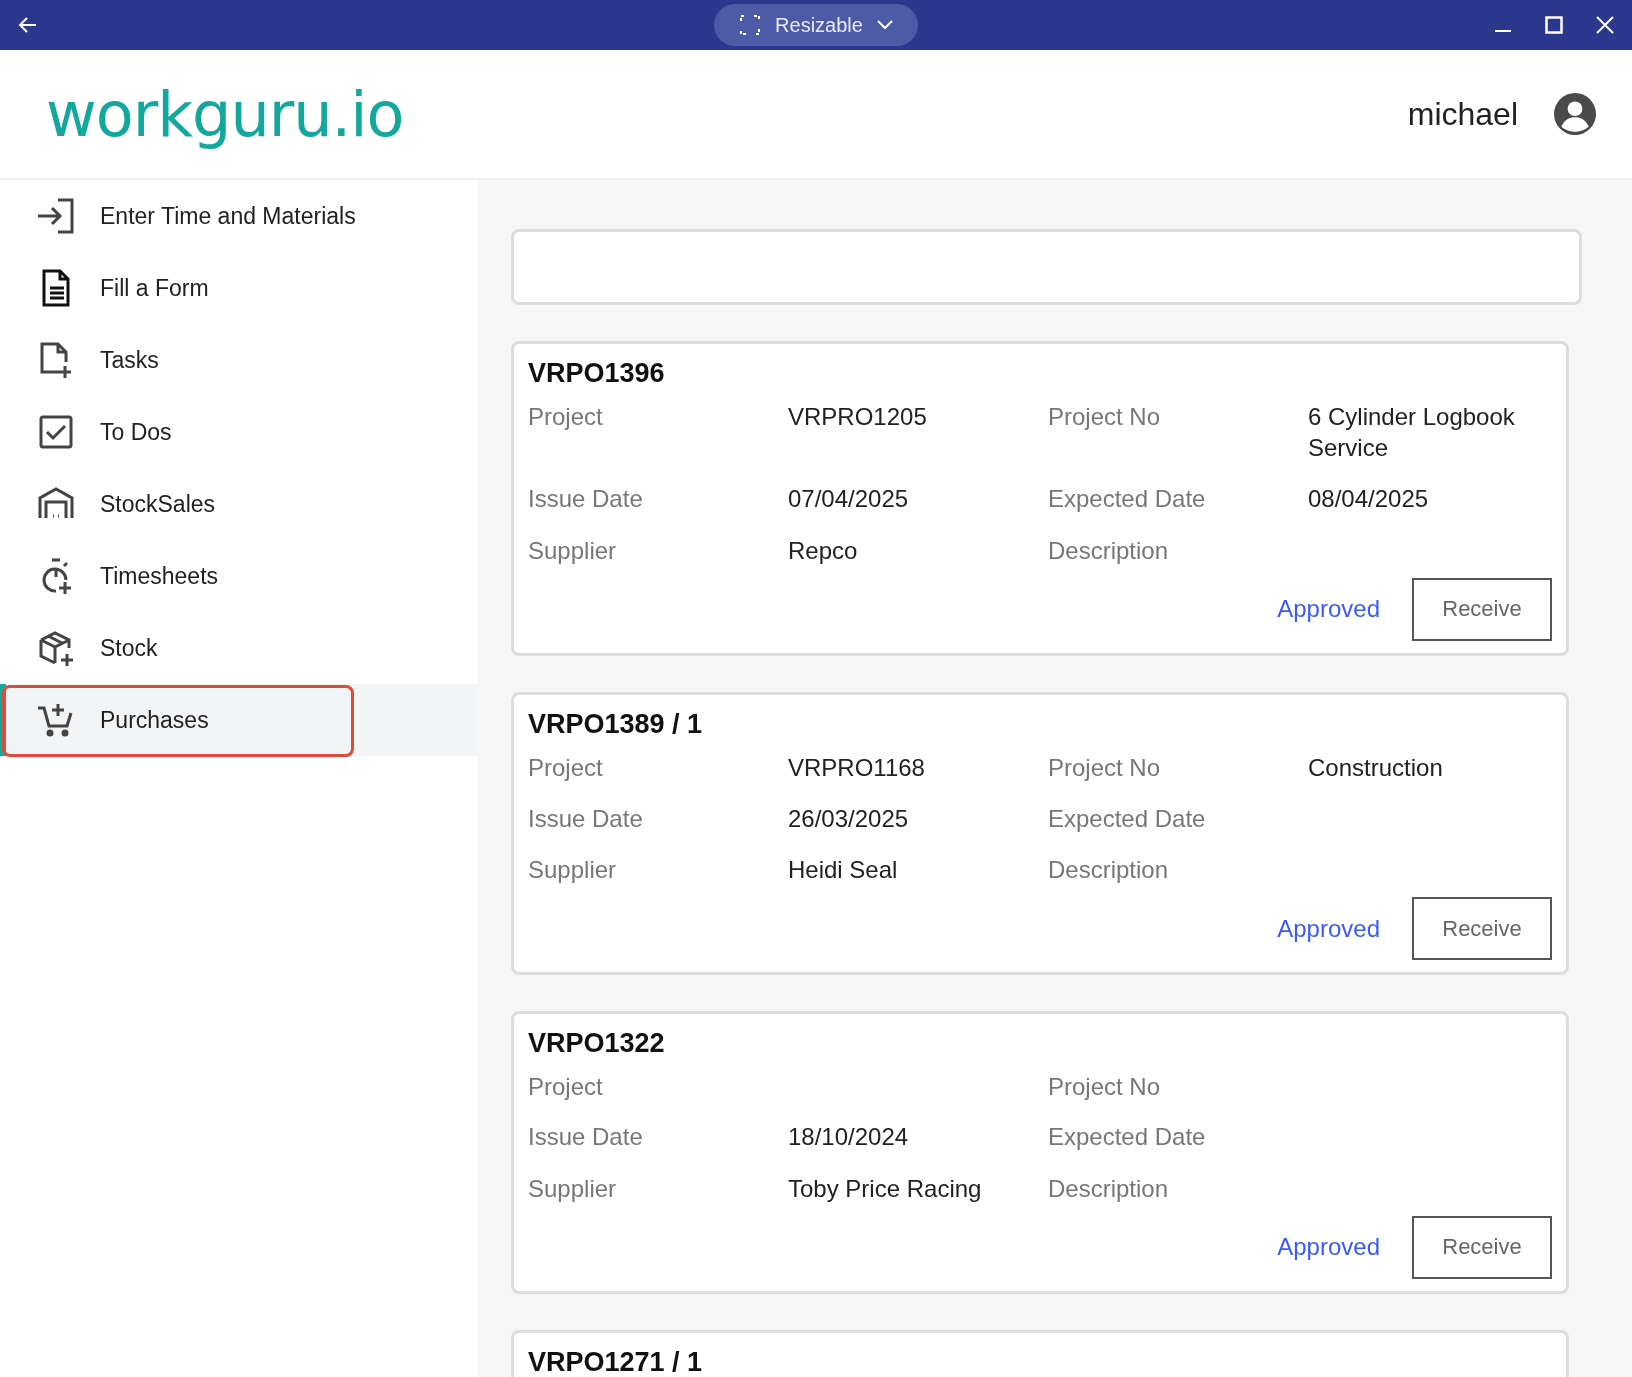 This screenshot has width=1632, height=1377. What do you see at coordinates (1554, 25) in the screenshot?
I see `maximize-icon` at bounding box center [1554, 25].